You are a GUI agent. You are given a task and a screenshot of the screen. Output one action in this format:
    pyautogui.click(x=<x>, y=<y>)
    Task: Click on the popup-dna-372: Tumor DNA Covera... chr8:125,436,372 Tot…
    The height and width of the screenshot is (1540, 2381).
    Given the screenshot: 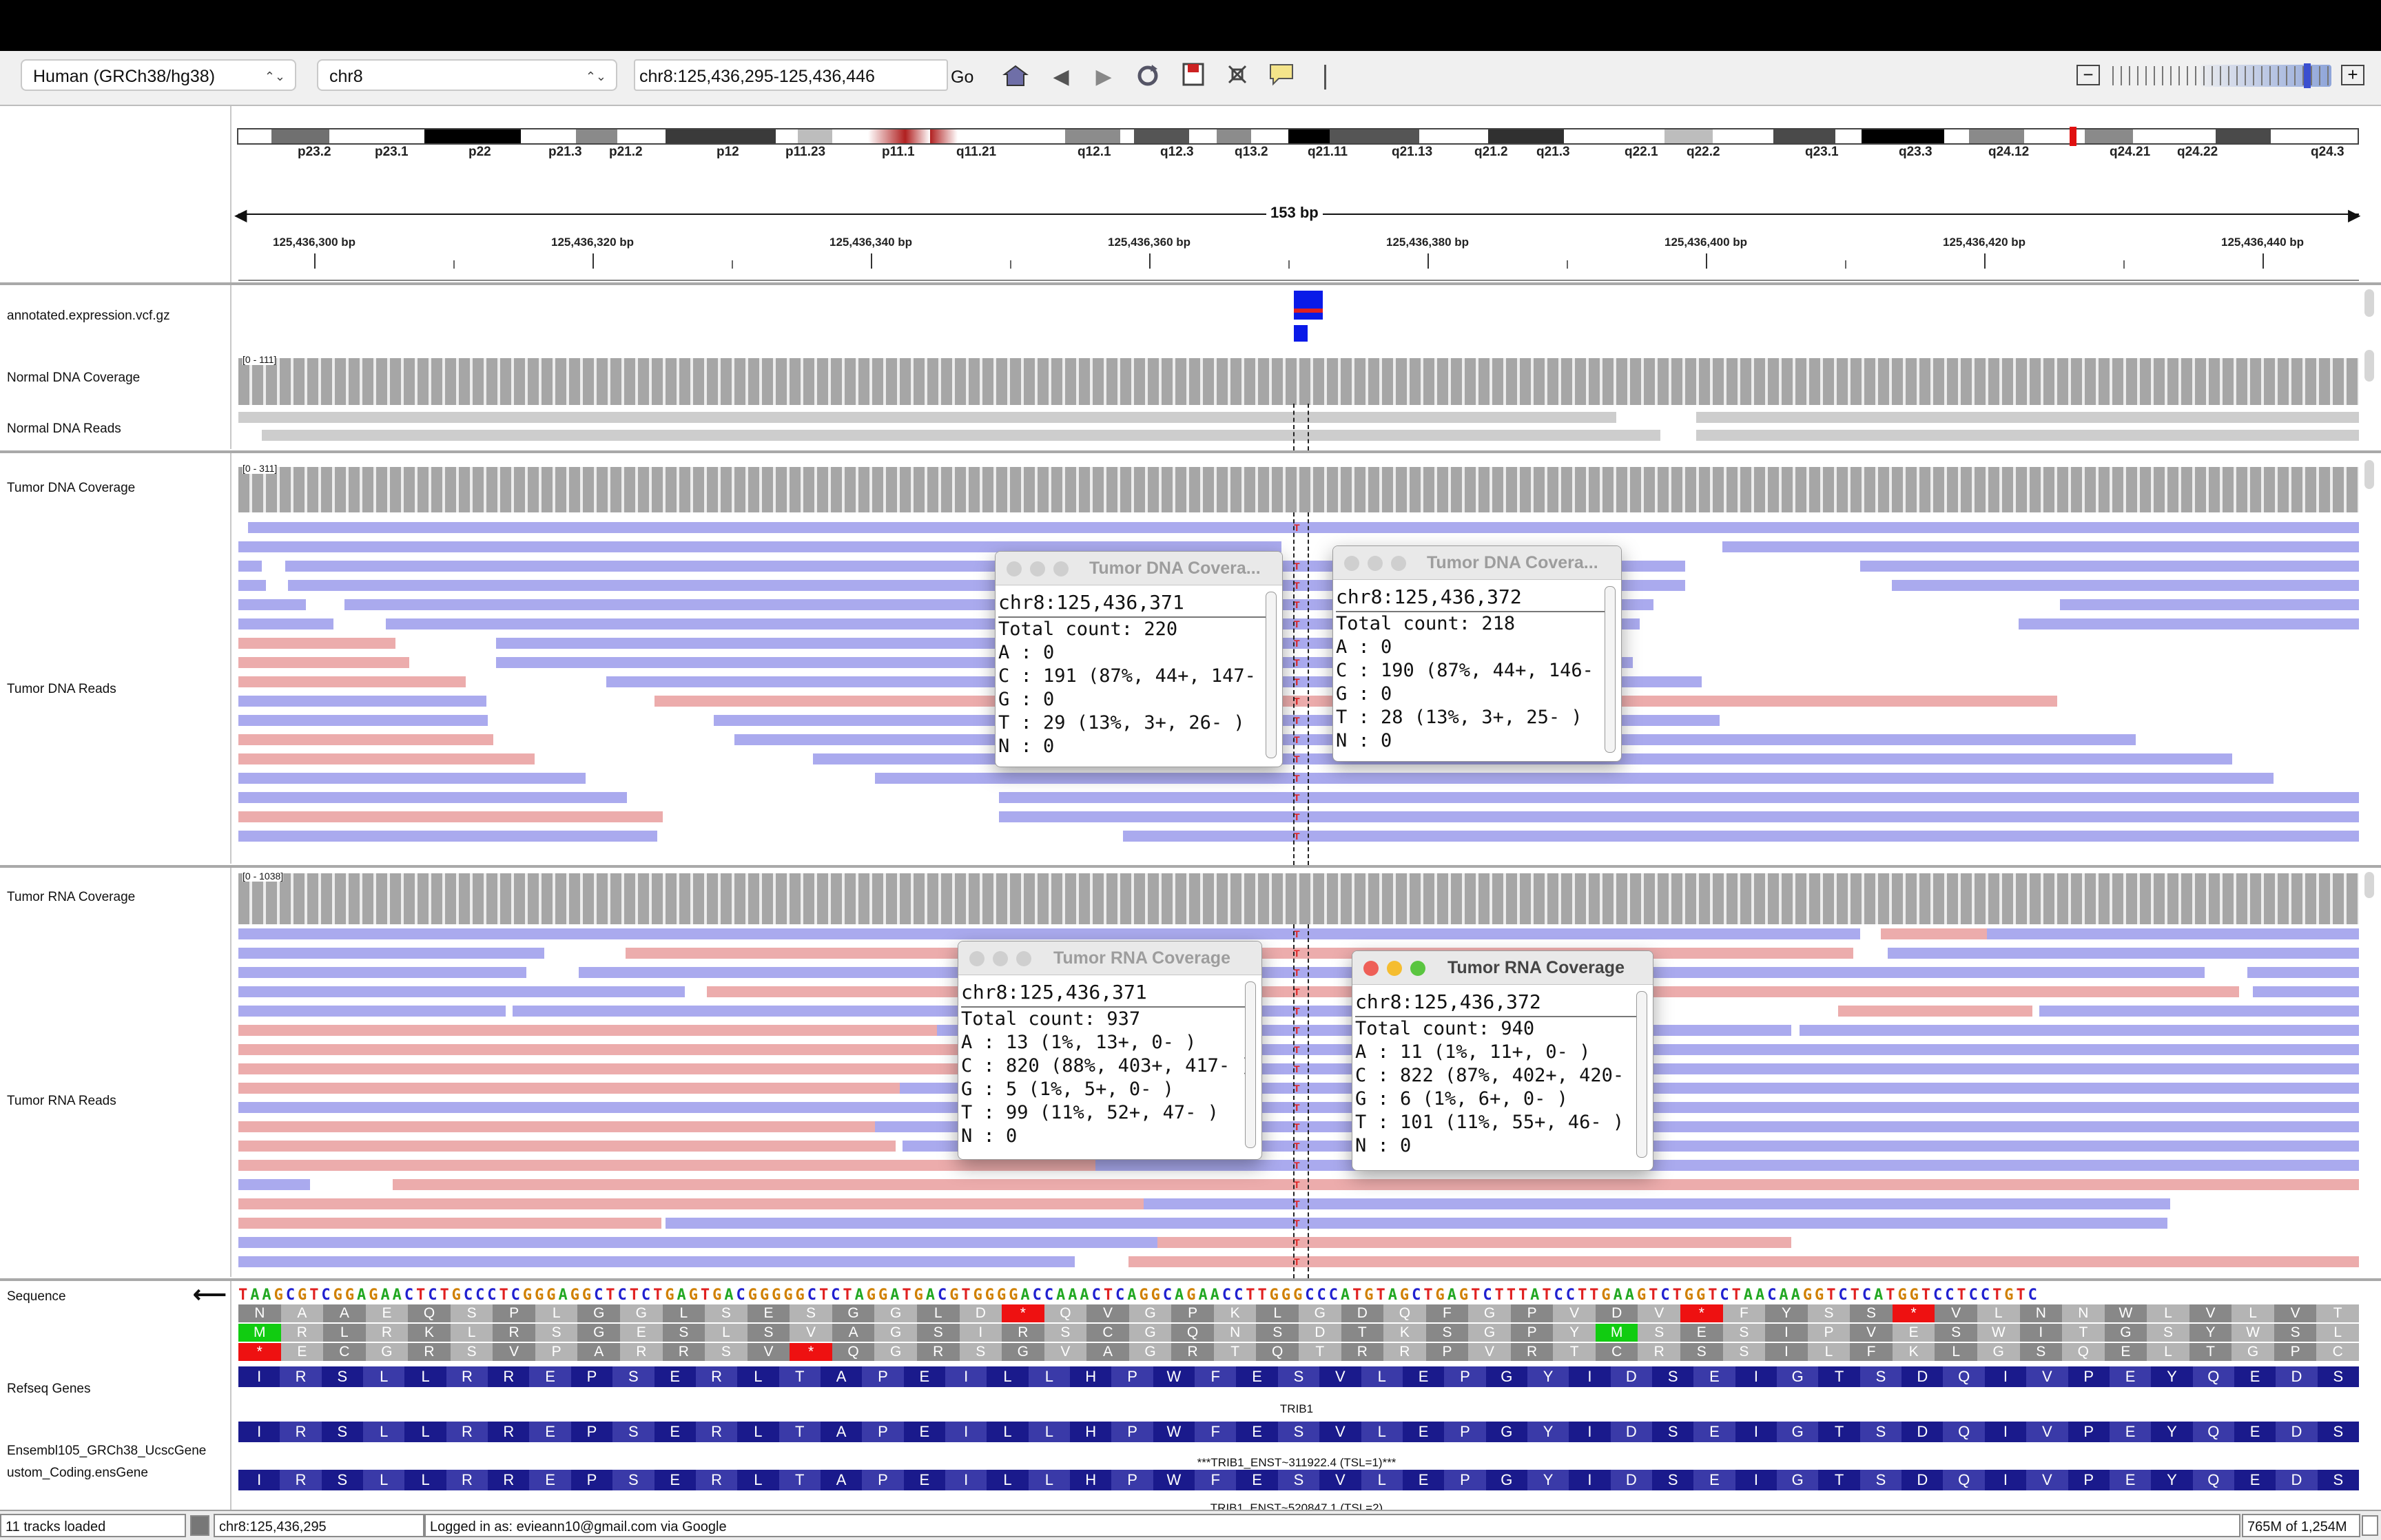 What is the action you would take?
    pyautogui.click(x=1477, y=653)
    